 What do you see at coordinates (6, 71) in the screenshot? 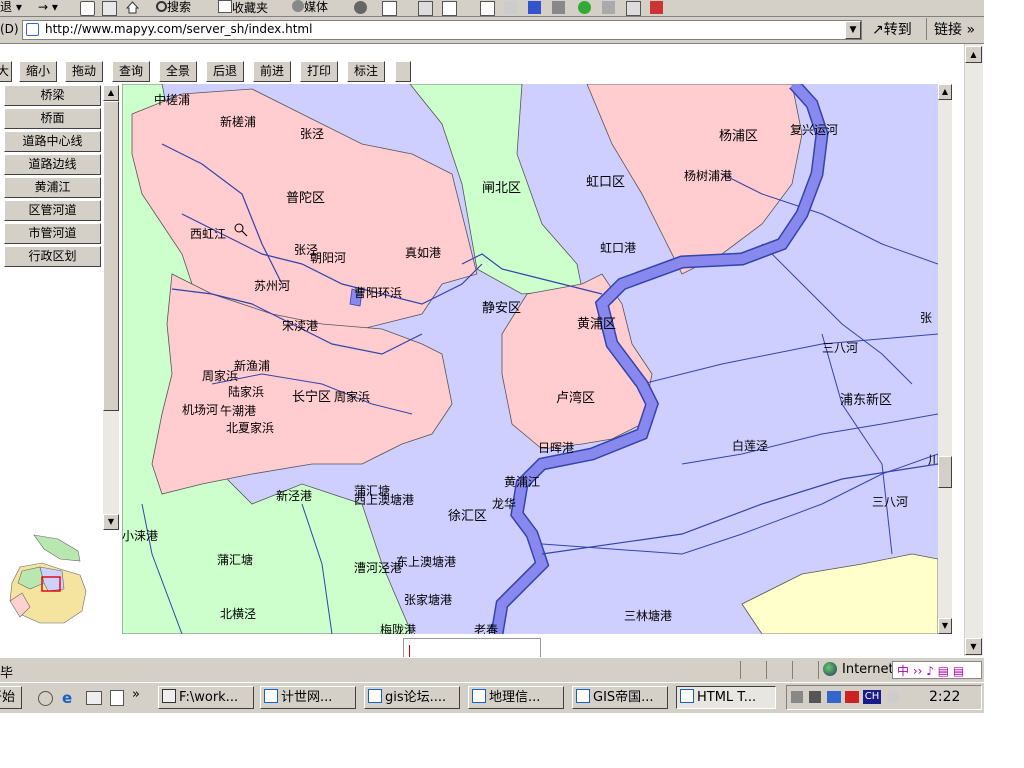
I see `zoom-in-button: 大` at bounding box center [6, 71].